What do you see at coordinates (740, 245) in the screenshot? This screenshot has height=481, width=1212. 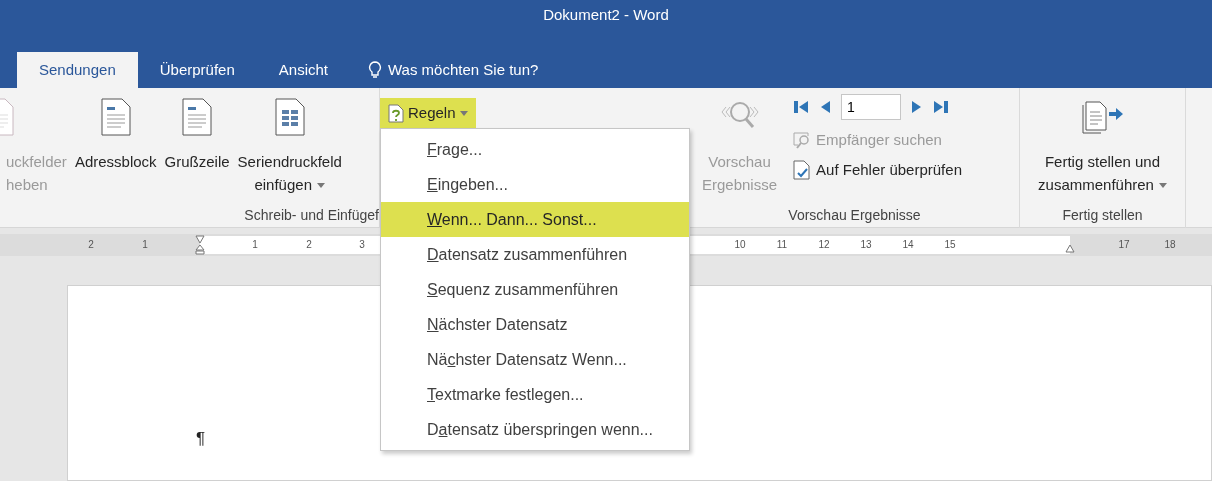 I see `ruler-number: 10` at bounding box center [740, 245].